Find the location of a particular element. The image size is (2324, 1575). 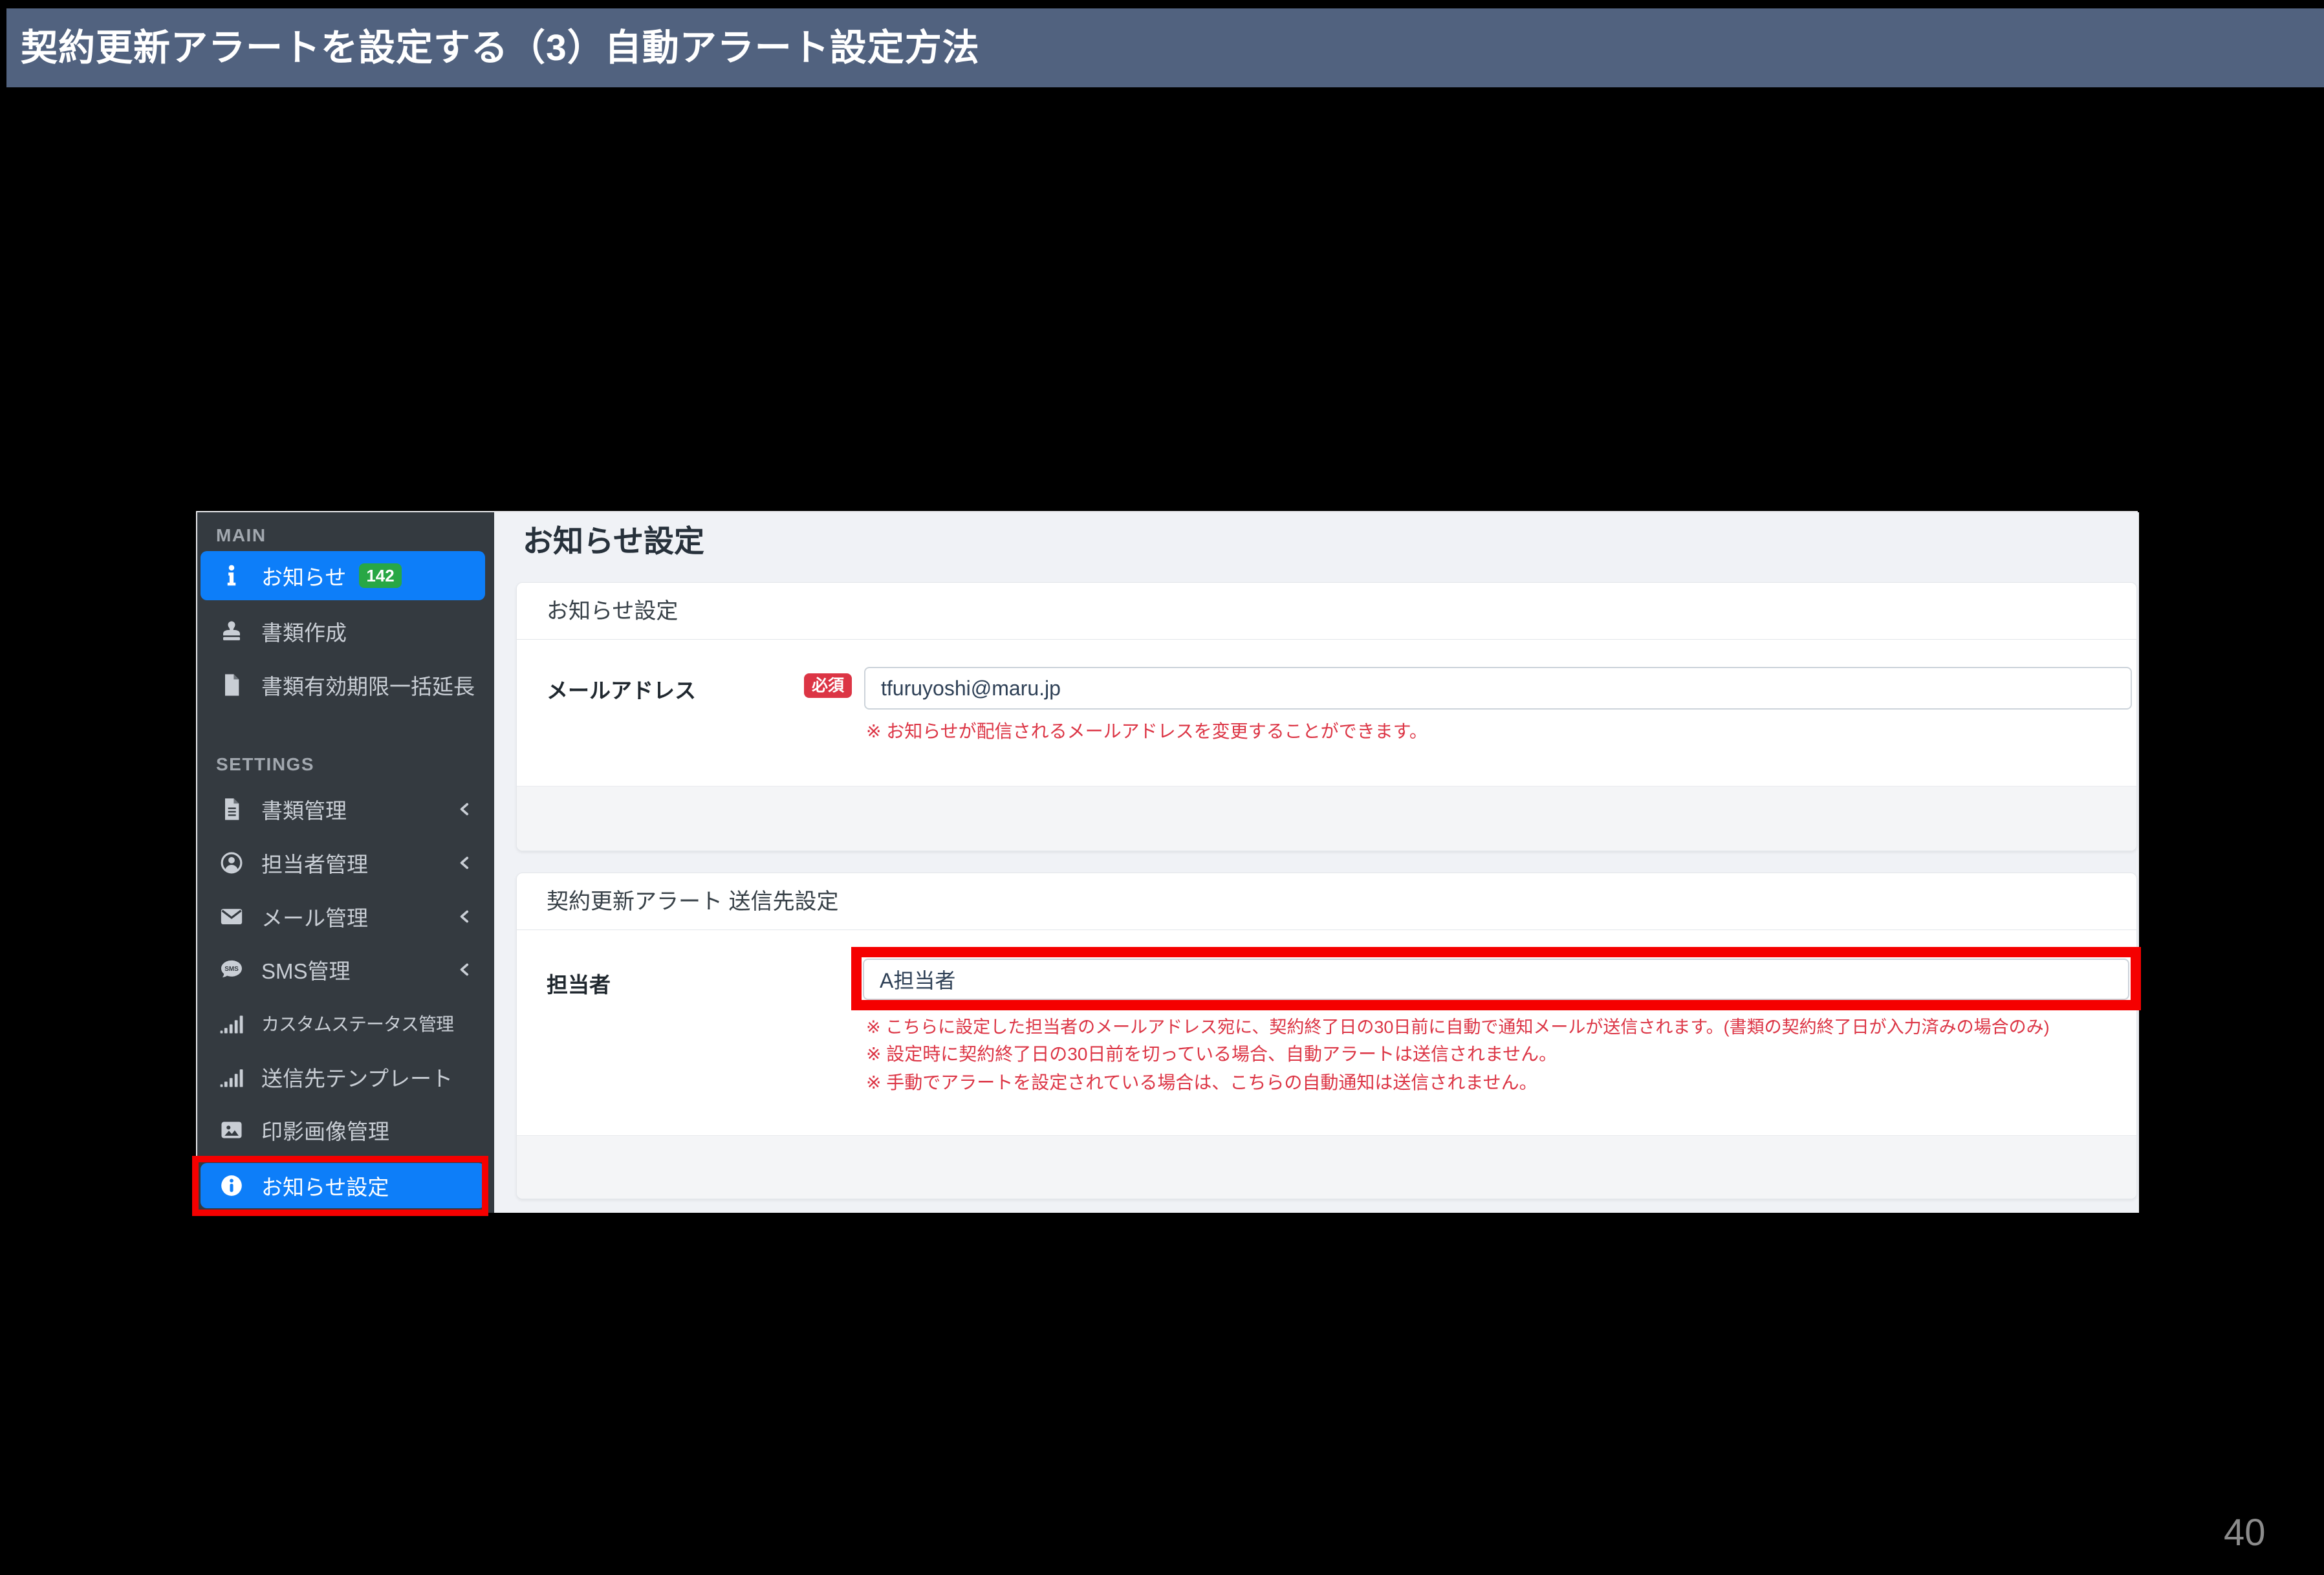

sidebar-item-ikkatsu-encho: 書類有効期限一括延長 is located at coordinates (343, 685).